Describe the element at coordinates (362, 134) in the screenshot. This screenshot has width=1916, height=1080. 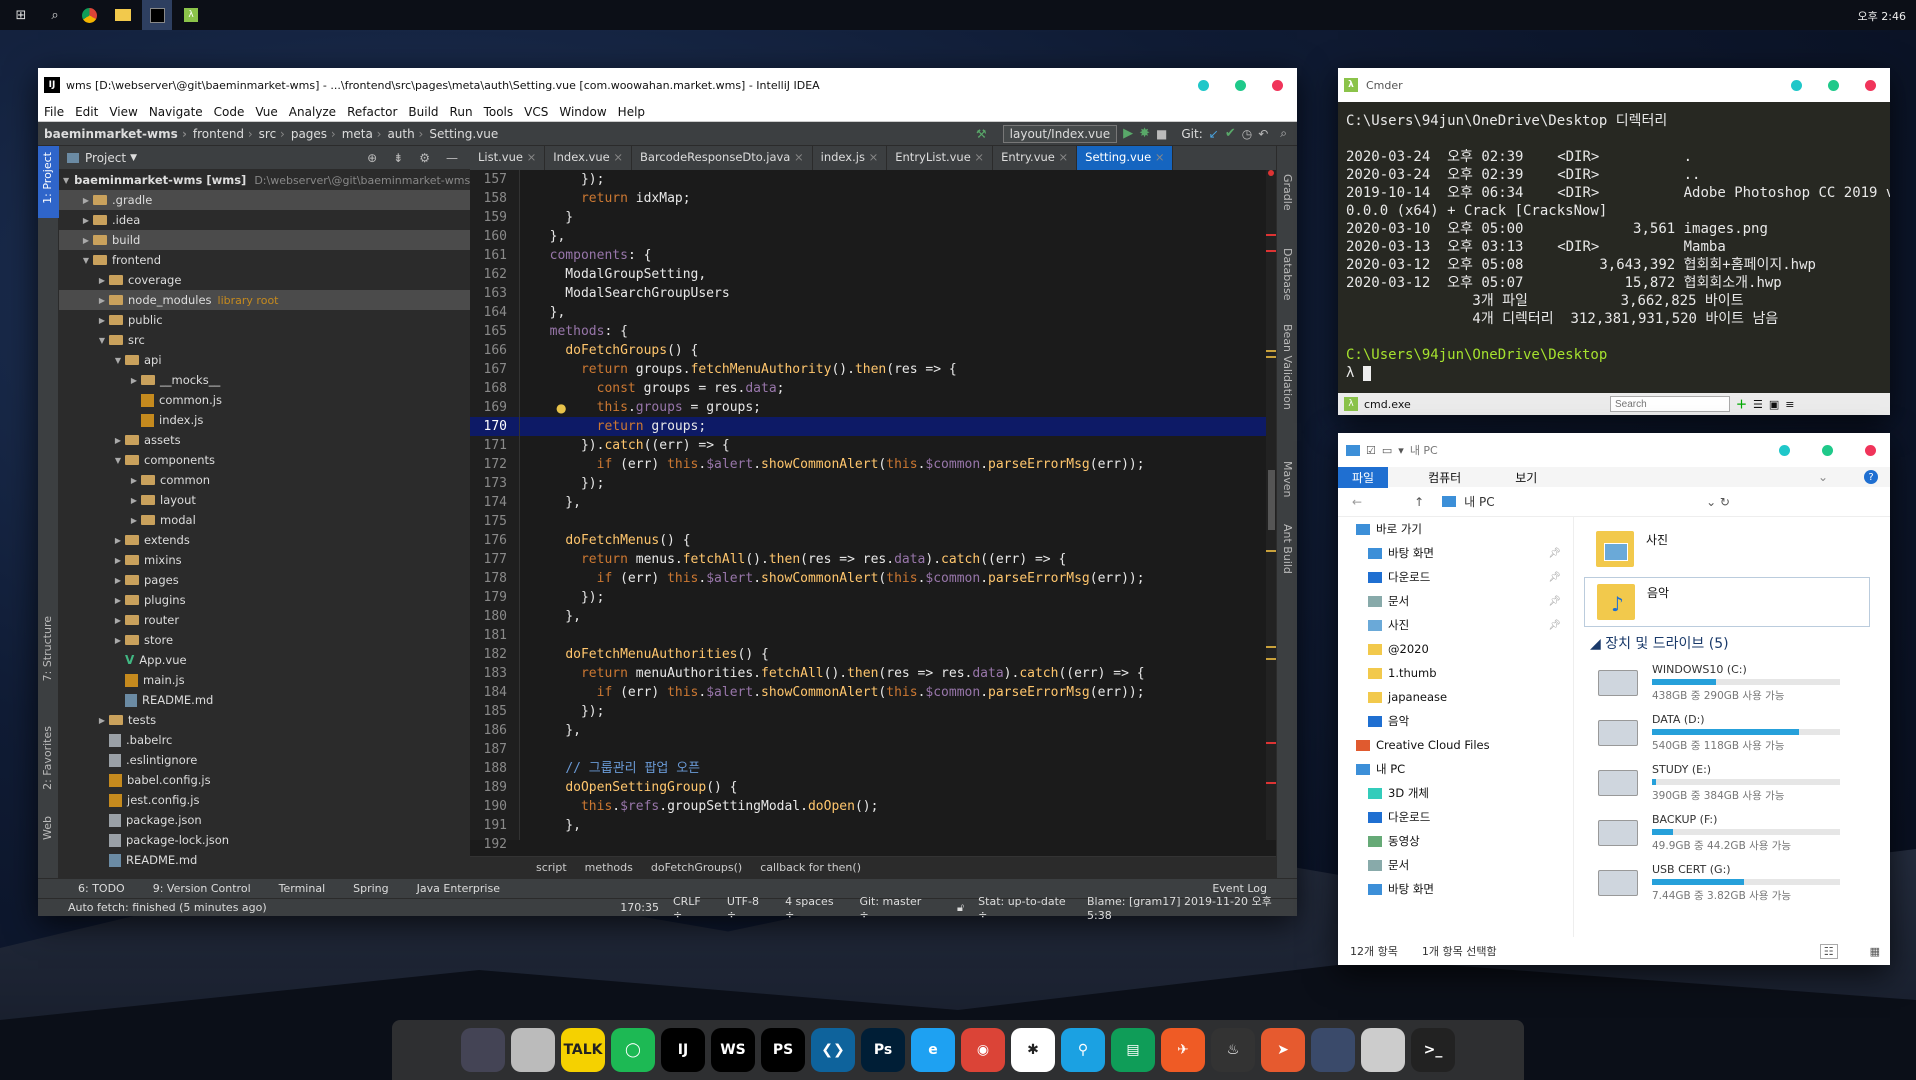
I see `breadcrumb-item: meta` at that location.